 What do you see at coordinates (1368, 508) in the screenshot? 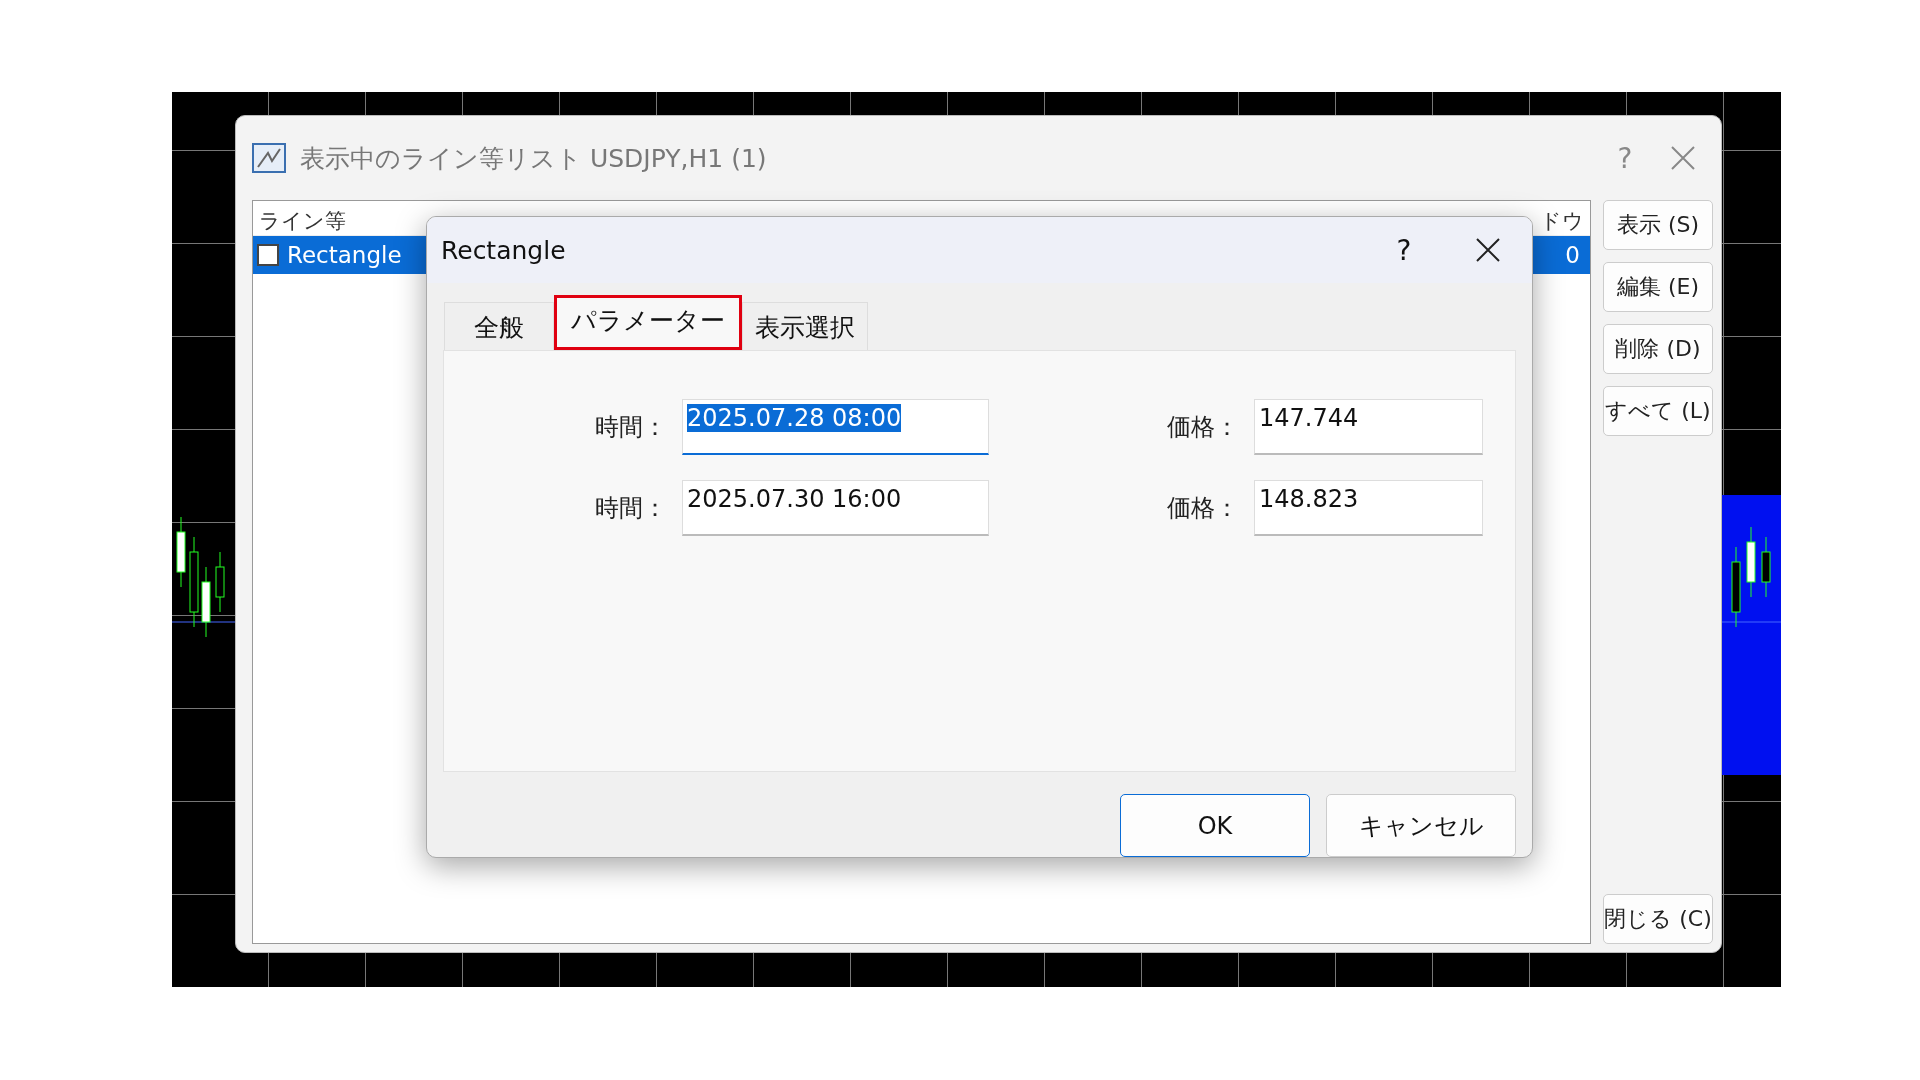
I see `input-field: 148.823` at bounding box center [1368, 508].